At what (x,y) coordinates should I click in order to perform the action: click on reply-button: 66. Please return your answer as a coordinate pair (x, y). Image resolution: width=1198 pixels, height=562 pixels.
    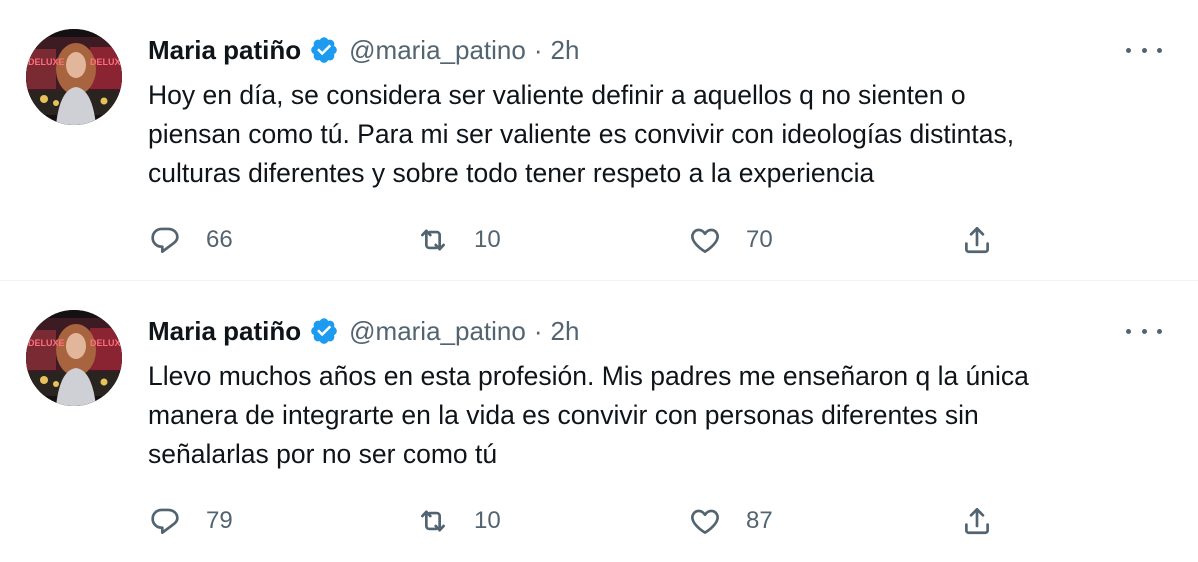
    Looking at the image, I should click on (190, 240).